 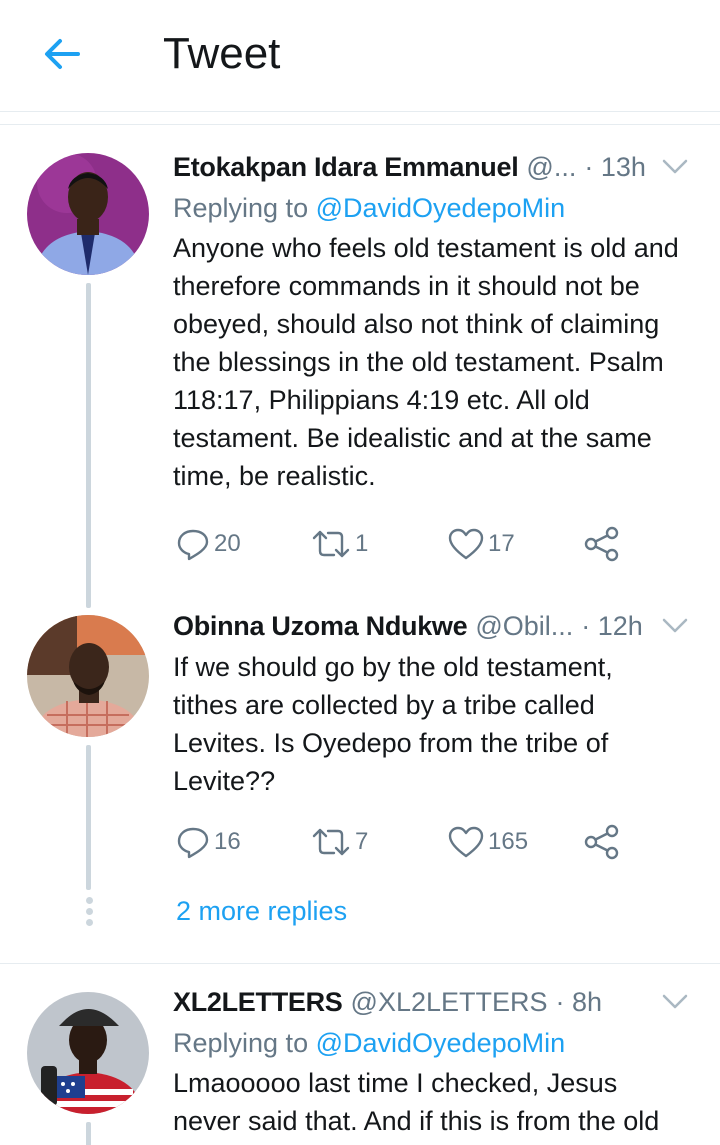 I want to click on like-button: 165, so click(x=488, y=842).